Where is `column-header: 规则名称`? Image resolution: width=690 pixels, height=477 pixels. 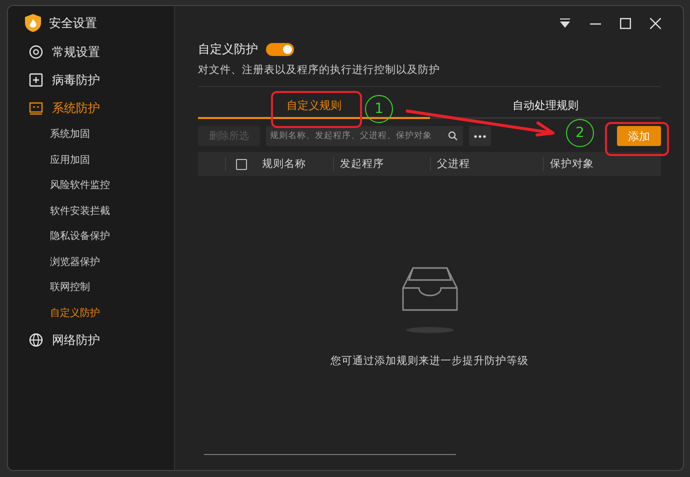 column-header: 规则名称 is located at coordinates (284, 164).